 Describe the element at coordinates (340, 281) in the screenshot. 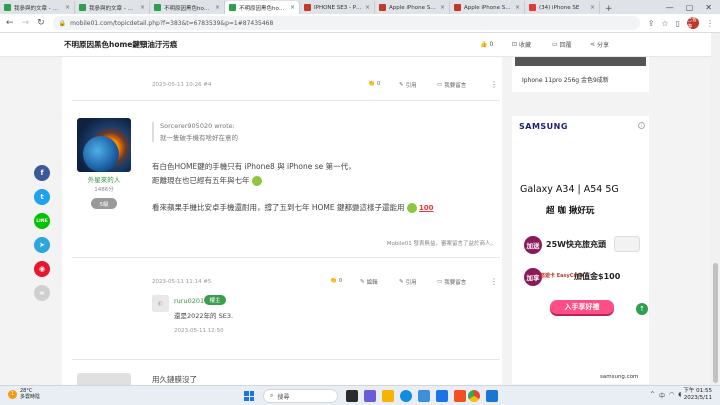

I see `post5-like-count: 0` at that location.